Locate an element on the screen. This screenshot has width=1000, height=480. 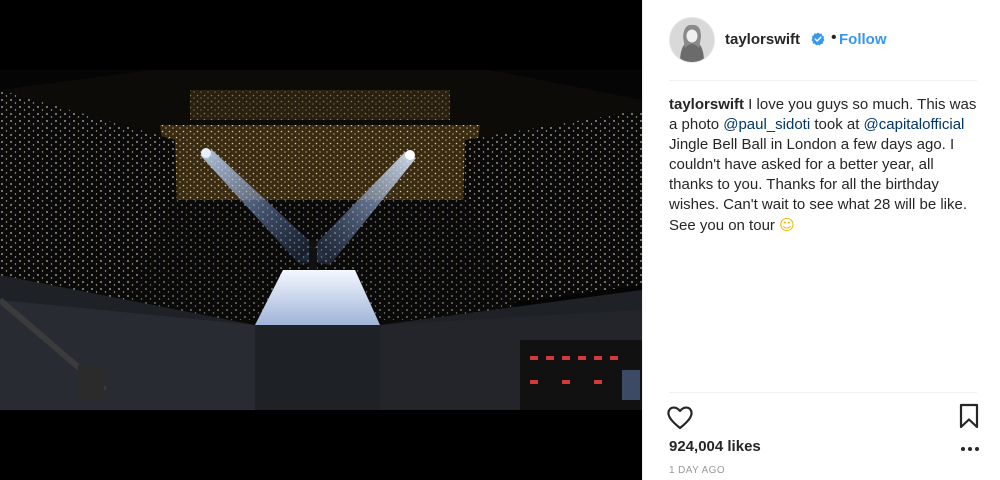
post-timestamp: 1 DAY AGO is located at coordinates (697, 470).